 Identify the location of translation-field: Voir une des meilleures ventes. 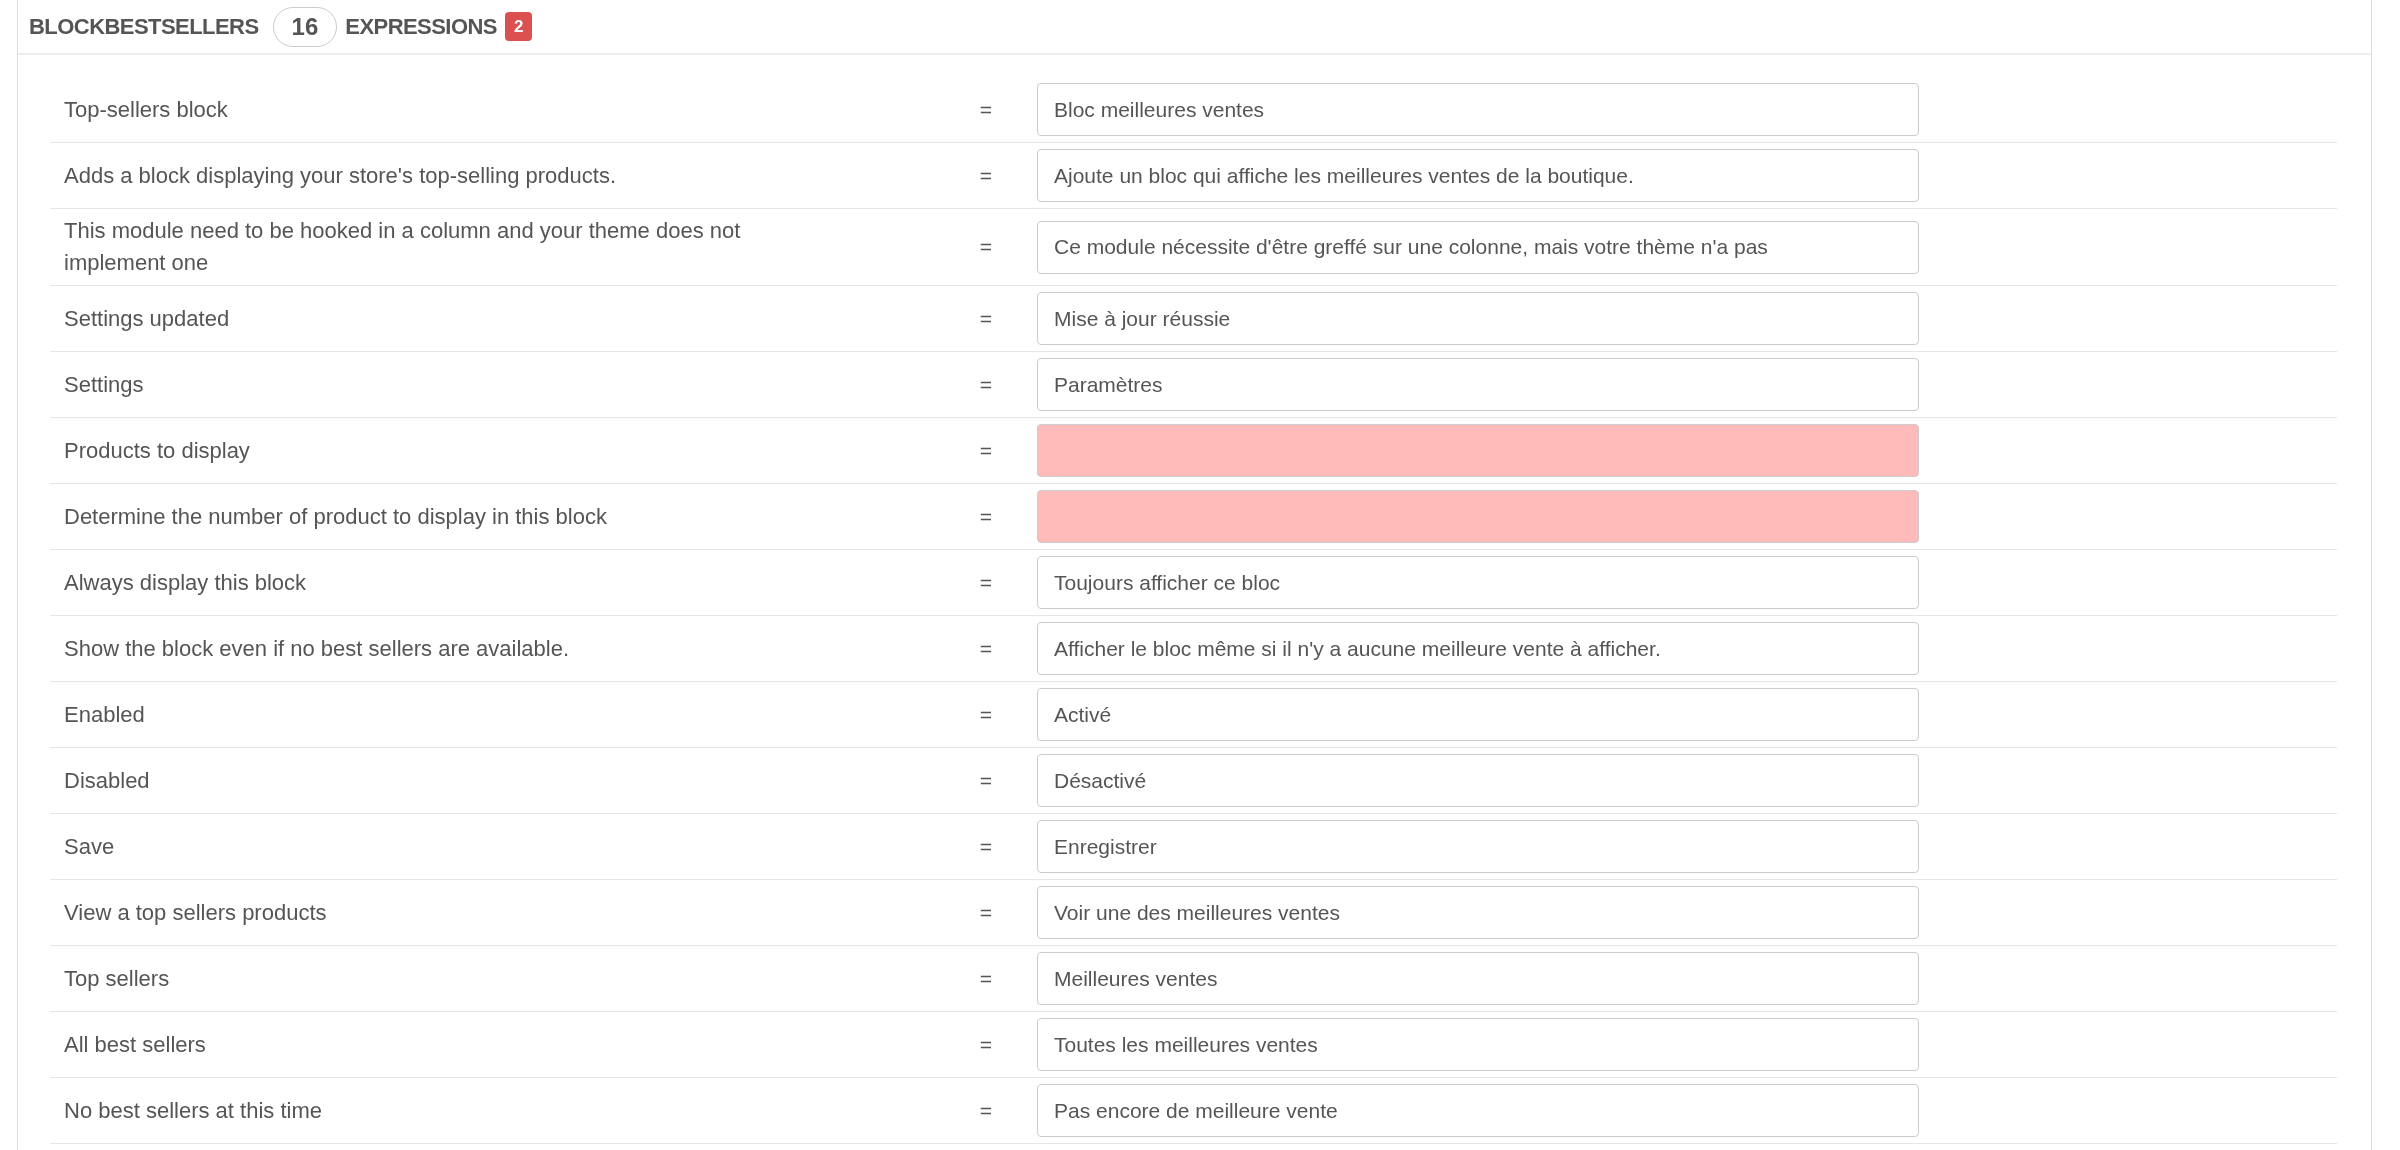
(1478, 912).